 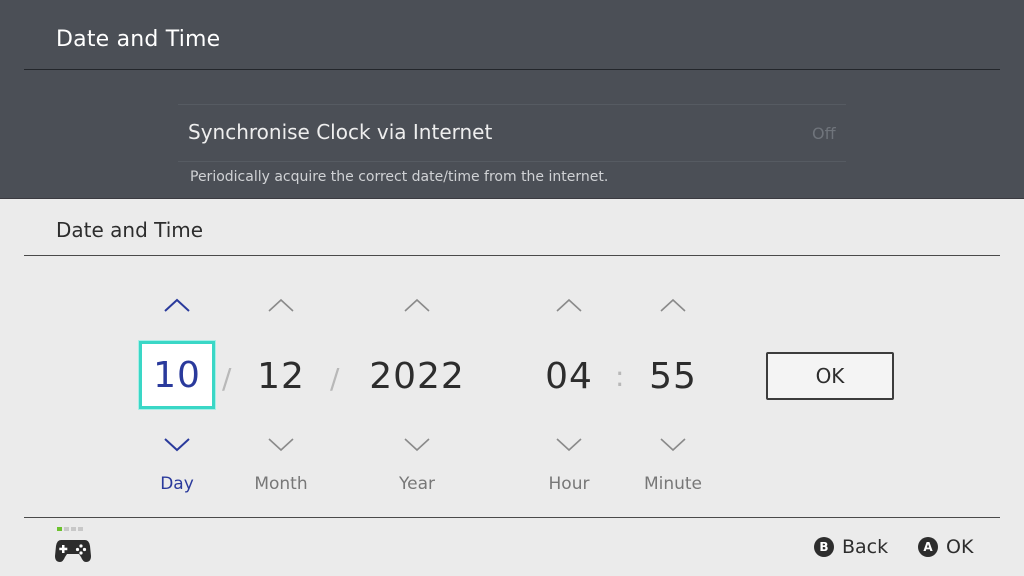 What do you see at coordinates (177, 306) in the screenshot?
I see `day-increment-arrow-icon` at bounding box center [177, 306].